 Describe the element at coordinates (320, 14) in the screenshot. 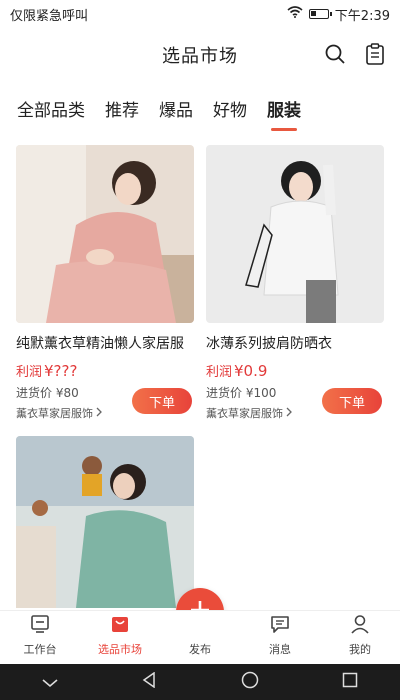

I see `battery-icon` at that location.